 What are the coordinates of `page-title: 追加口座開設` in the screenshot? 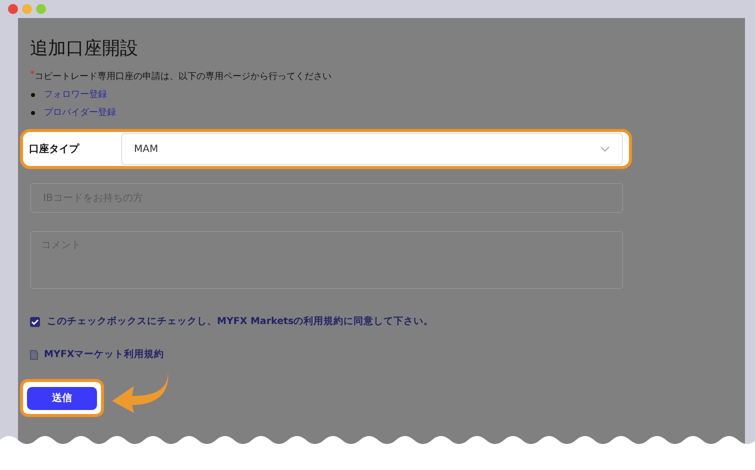 It's located at (84, 48).